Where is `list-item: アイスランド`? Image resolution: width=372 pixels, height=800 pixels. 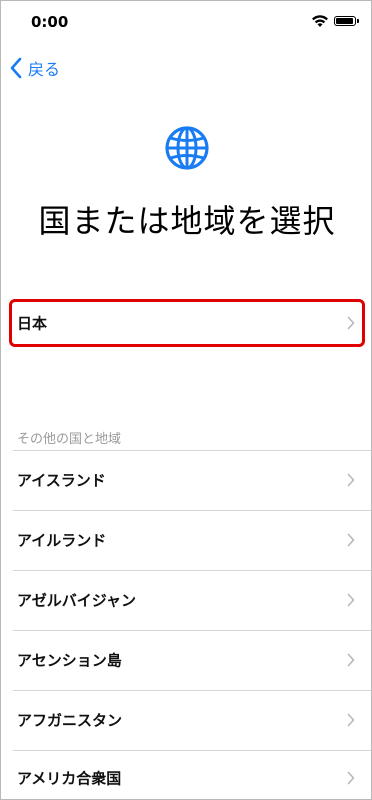
list-item: アイスランド is located at coordinates (186, 480).